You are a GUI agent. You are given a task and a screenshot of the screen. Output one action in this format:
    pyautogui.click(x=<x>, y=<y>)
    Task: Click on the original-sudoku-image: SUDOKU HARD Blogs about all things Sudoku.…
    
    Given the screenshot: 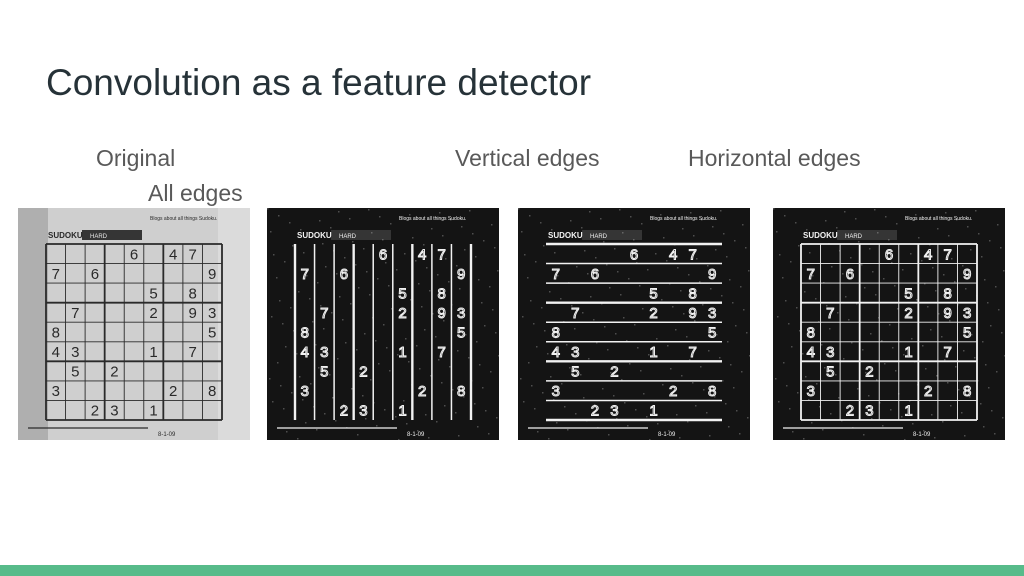 What is the action you would take?
    pyautogui.click(x=134, y=324)
    